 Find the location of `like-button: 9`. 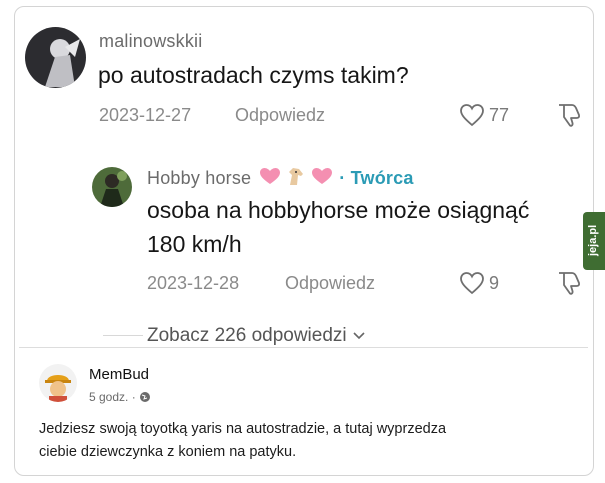

like-button: 9 is located at coordinates (479, 283).